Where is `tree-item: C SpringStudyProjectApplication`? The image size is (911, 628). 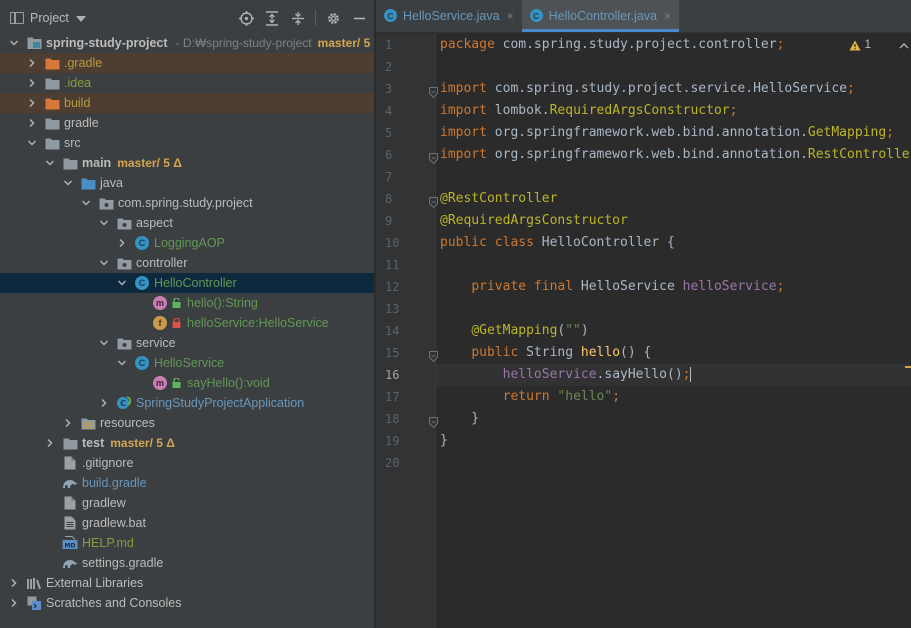 tree-item: C SpringStudyProjectApplication is located at coordinates (187, 403).